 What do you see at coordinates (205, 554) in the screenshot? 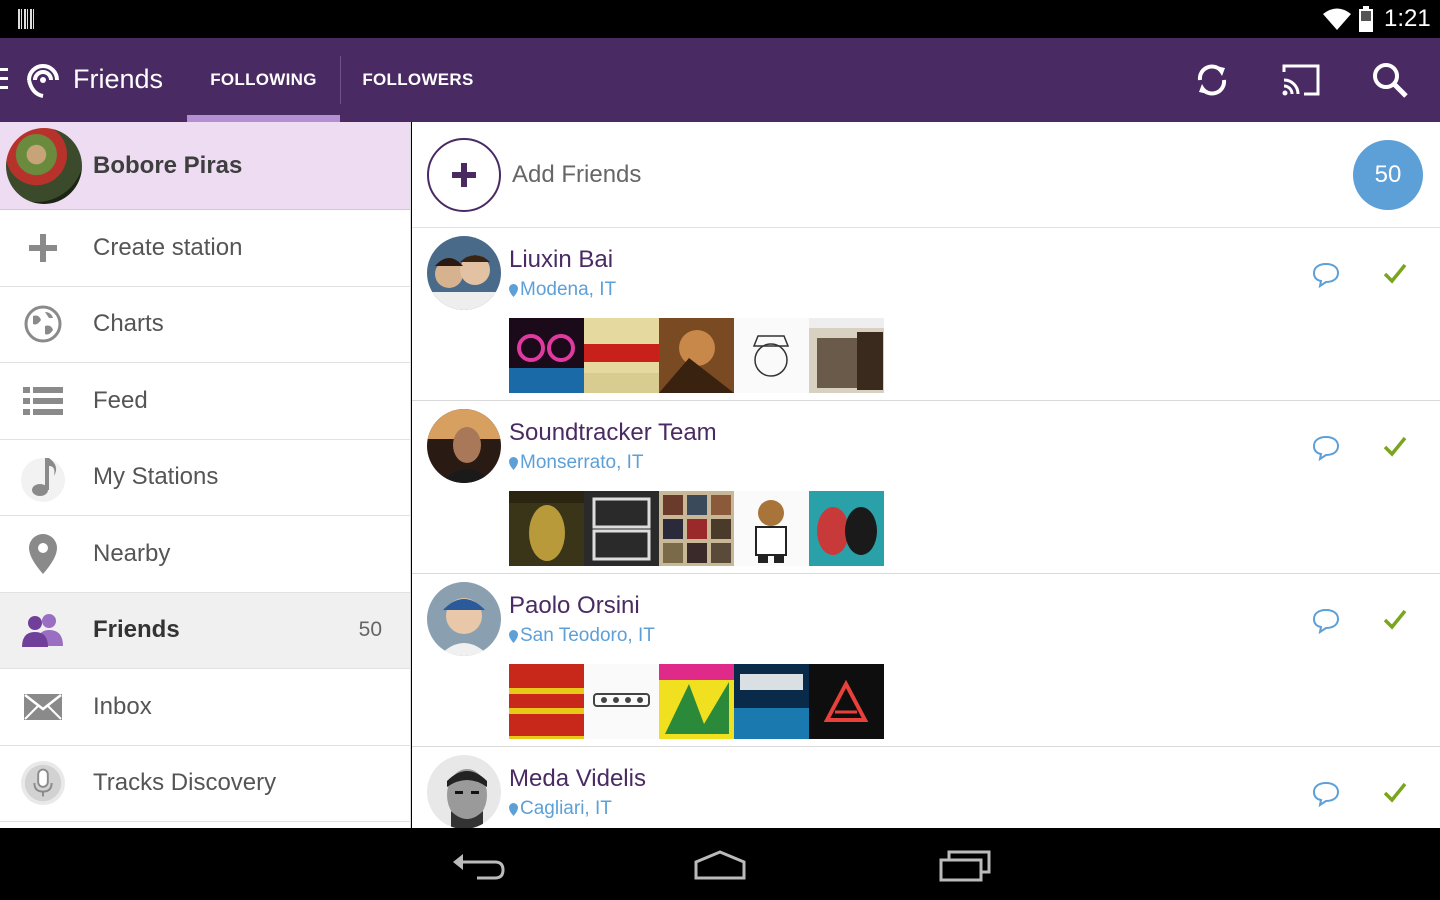
I see `drawer-item-nearby: Nearby` at bounding box center [205, 554].